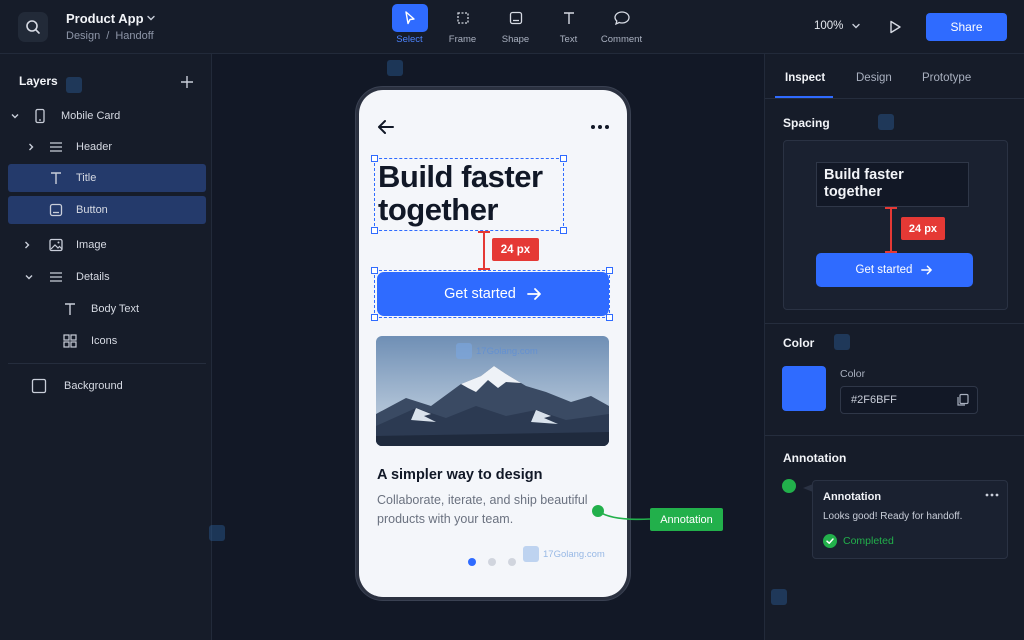 This screenshot has width=1024, height=640. I want to click on text-icon, so click(70, 309).